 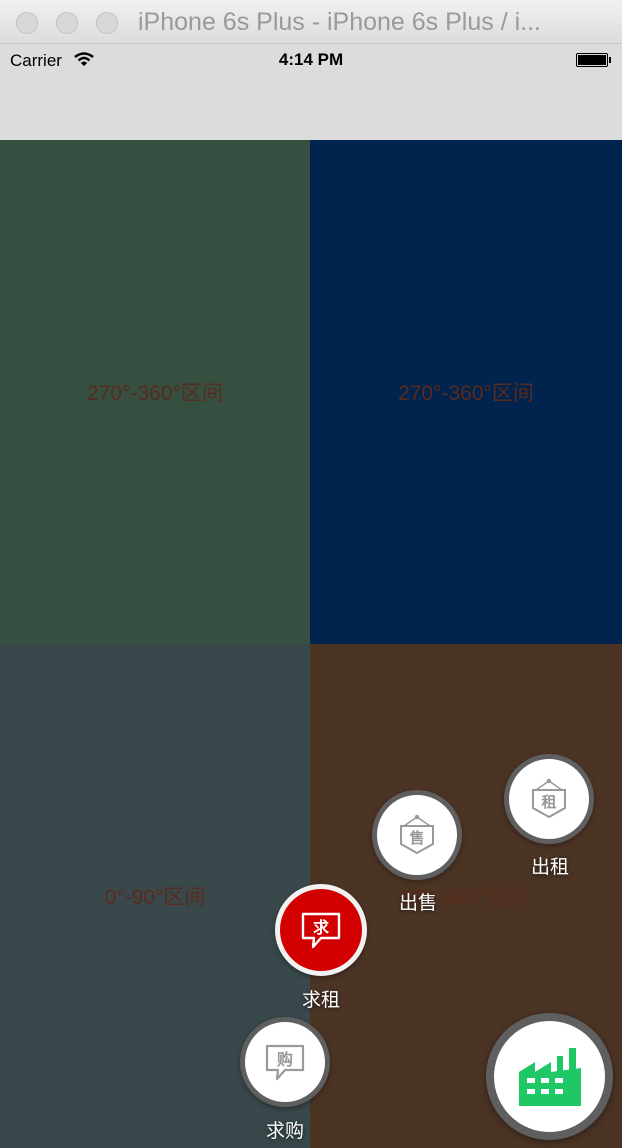 What do you see at coordinates (107, 23) in the screenshot?
I see `zoom-window-button` at bounding box center [107, 23].